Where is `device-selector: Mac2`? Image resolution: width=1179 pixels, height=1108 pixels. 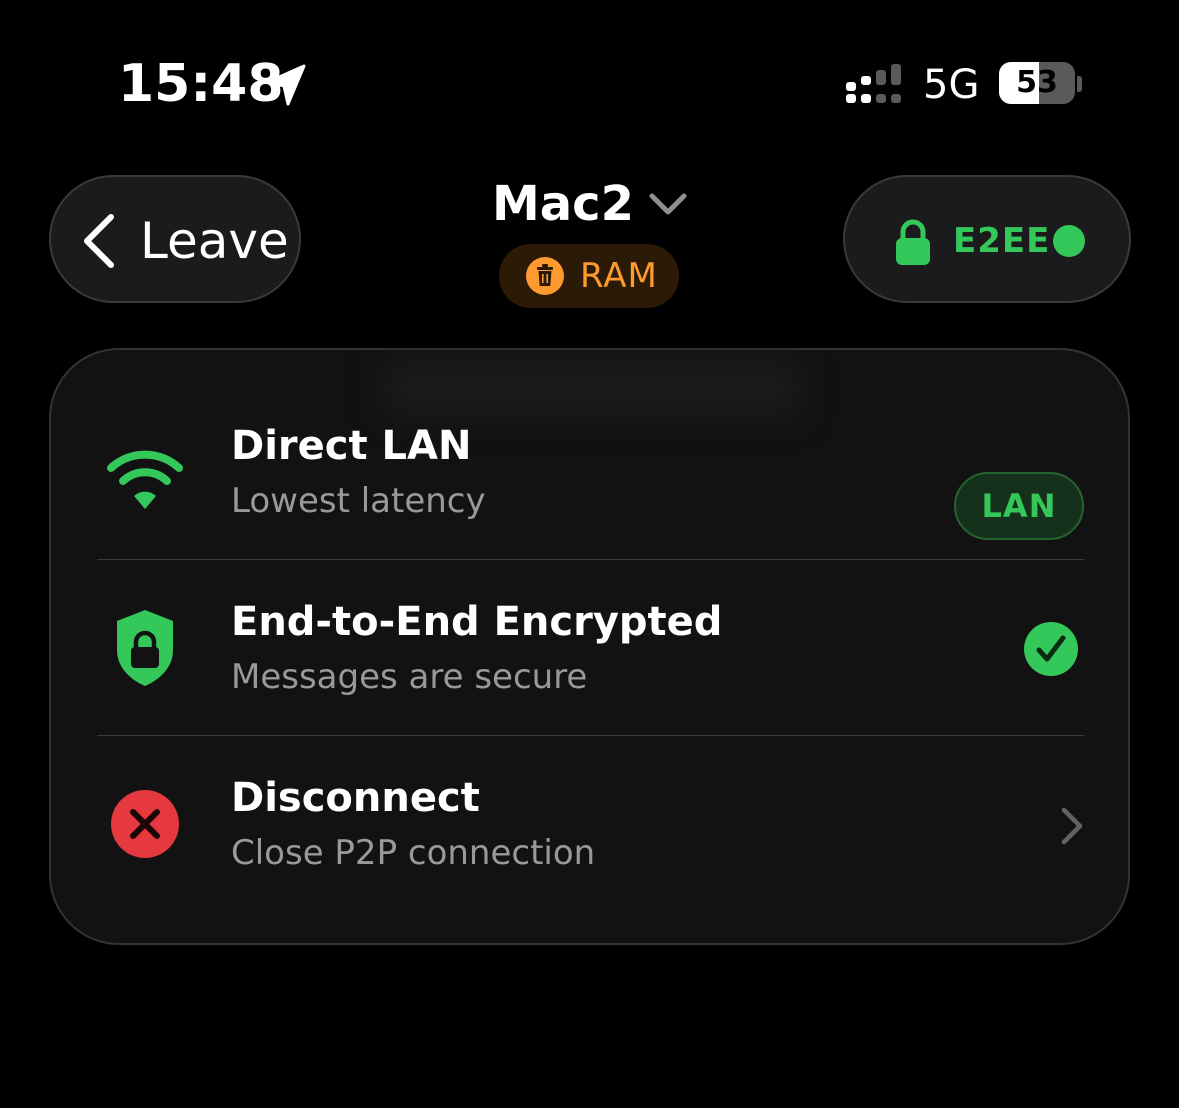 device-selector: Mac2 is located at coordinates (590, 204).